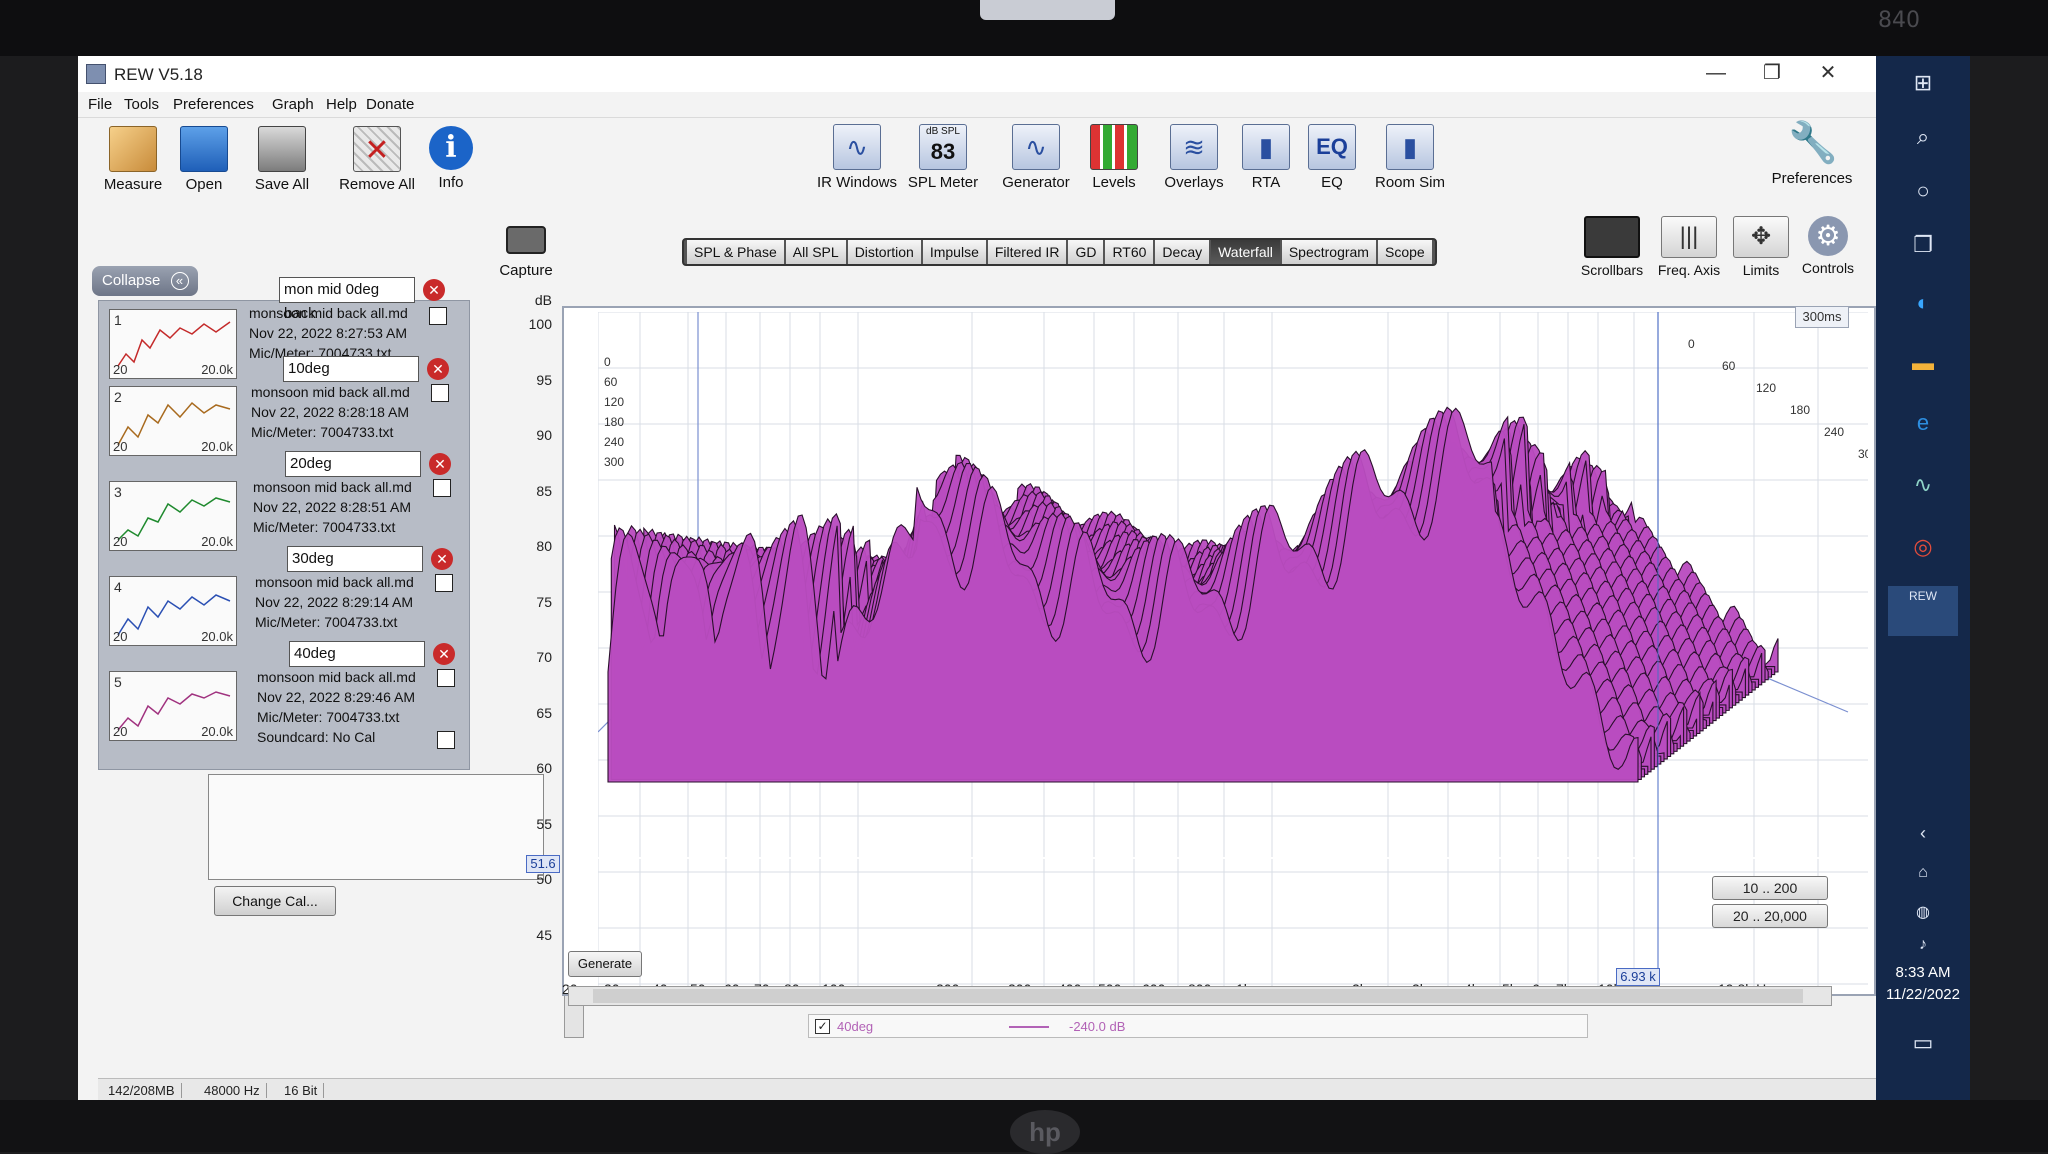 Image resolution: width=2048 pixels, height=1154 pixels. What do you see at coordinates (1770, 888) in the screenshot?
I see `range-button-low: 10 .. 200` at bounding box center [1770, 888].